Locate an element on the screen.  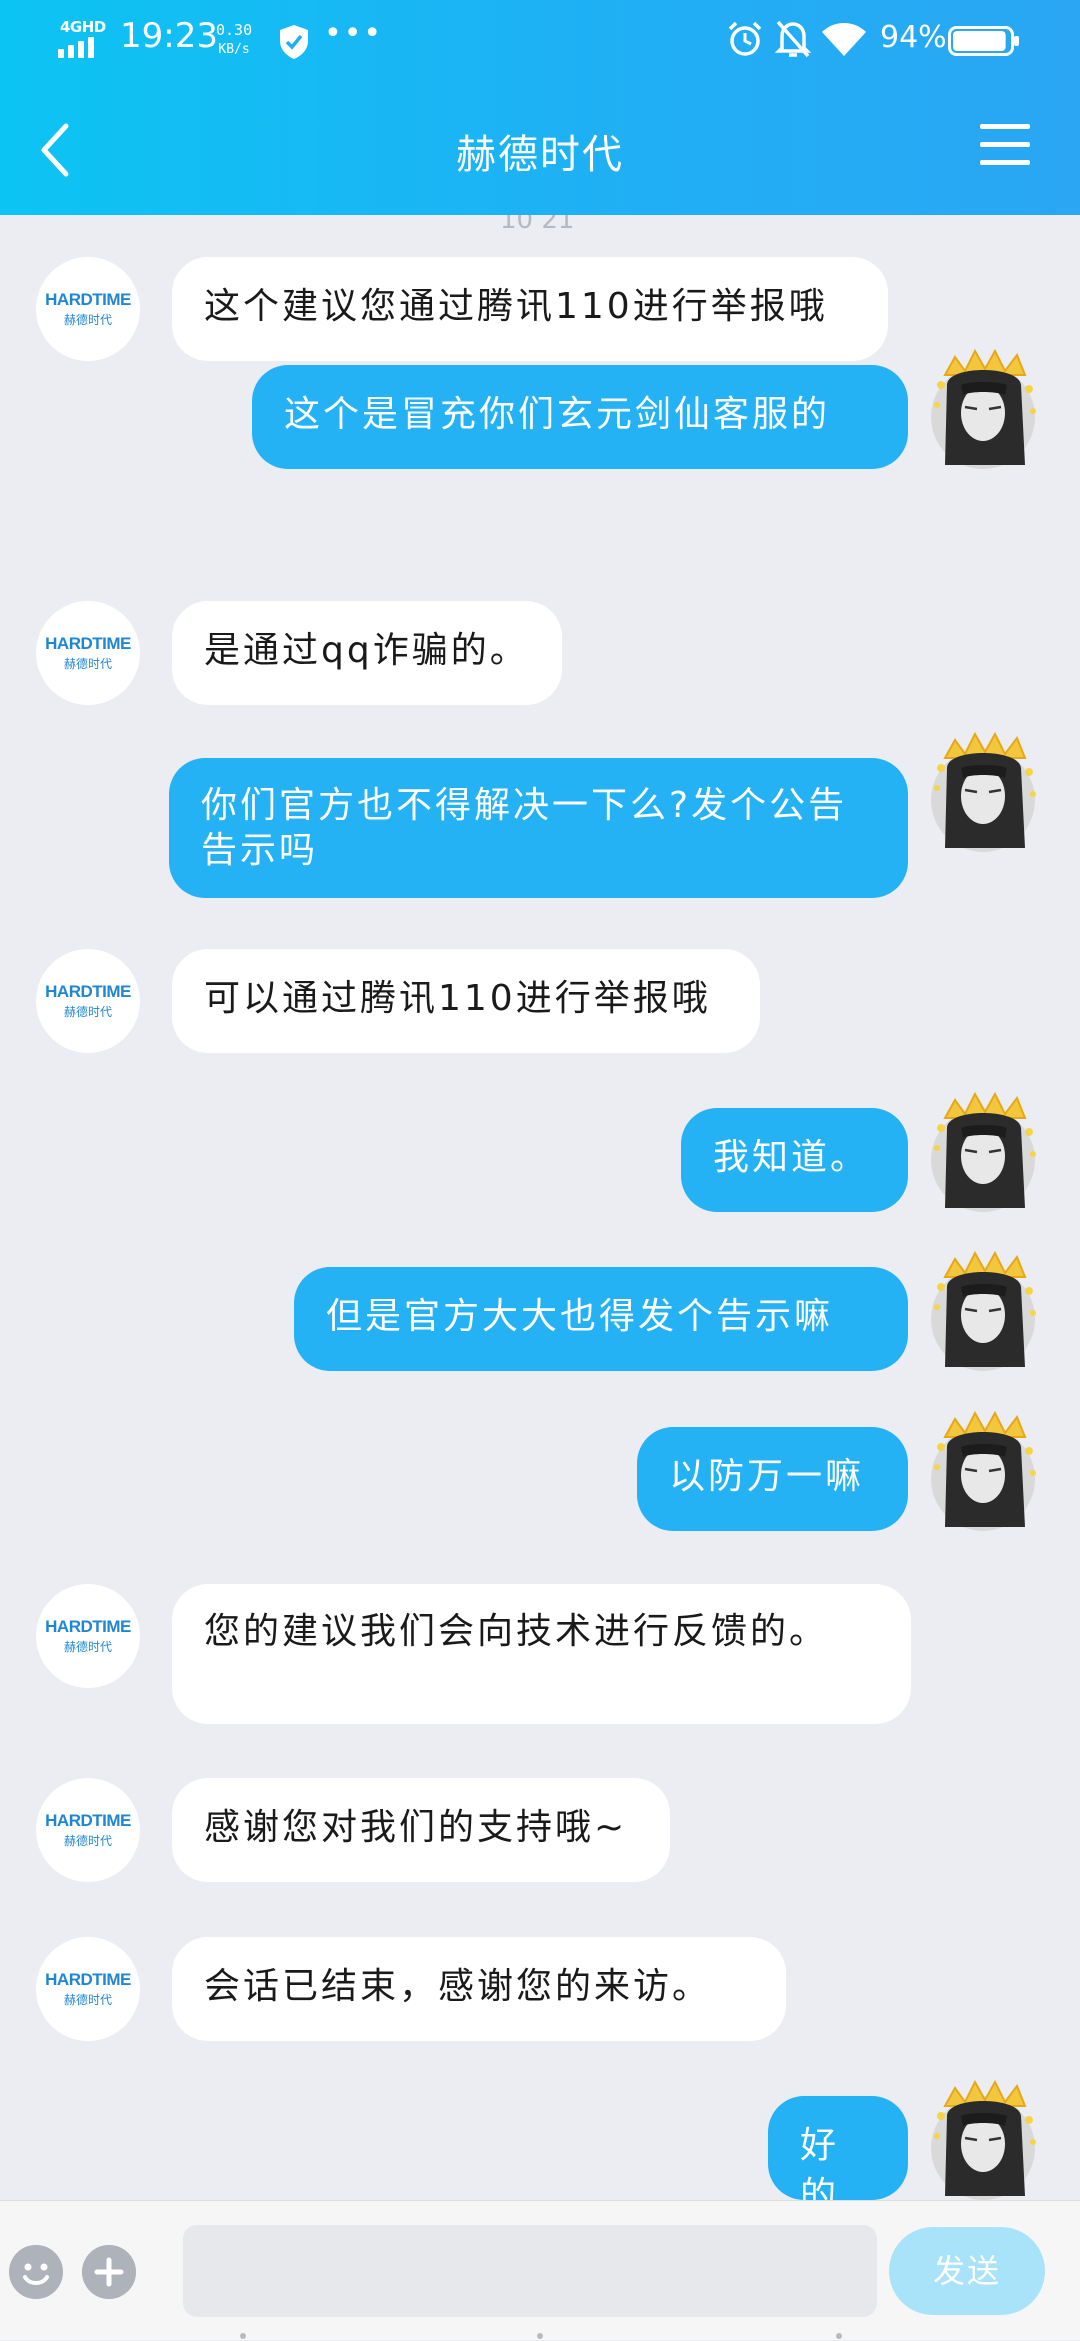
message-bubble: 以防万一嘛 is located at coordinates (772, 1479).